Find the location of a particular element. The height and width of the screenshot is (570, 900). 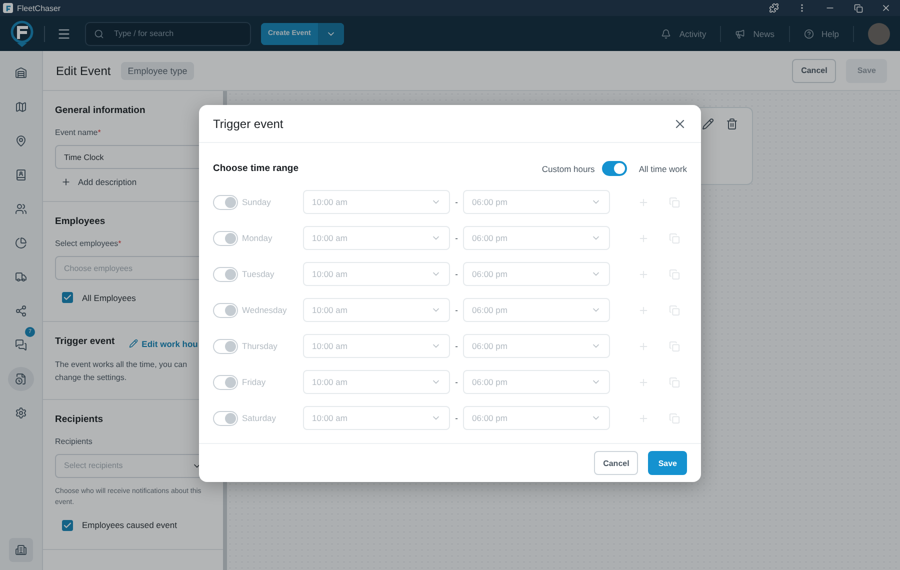

day-label: Wednesday is located at coordinates (265, 310).